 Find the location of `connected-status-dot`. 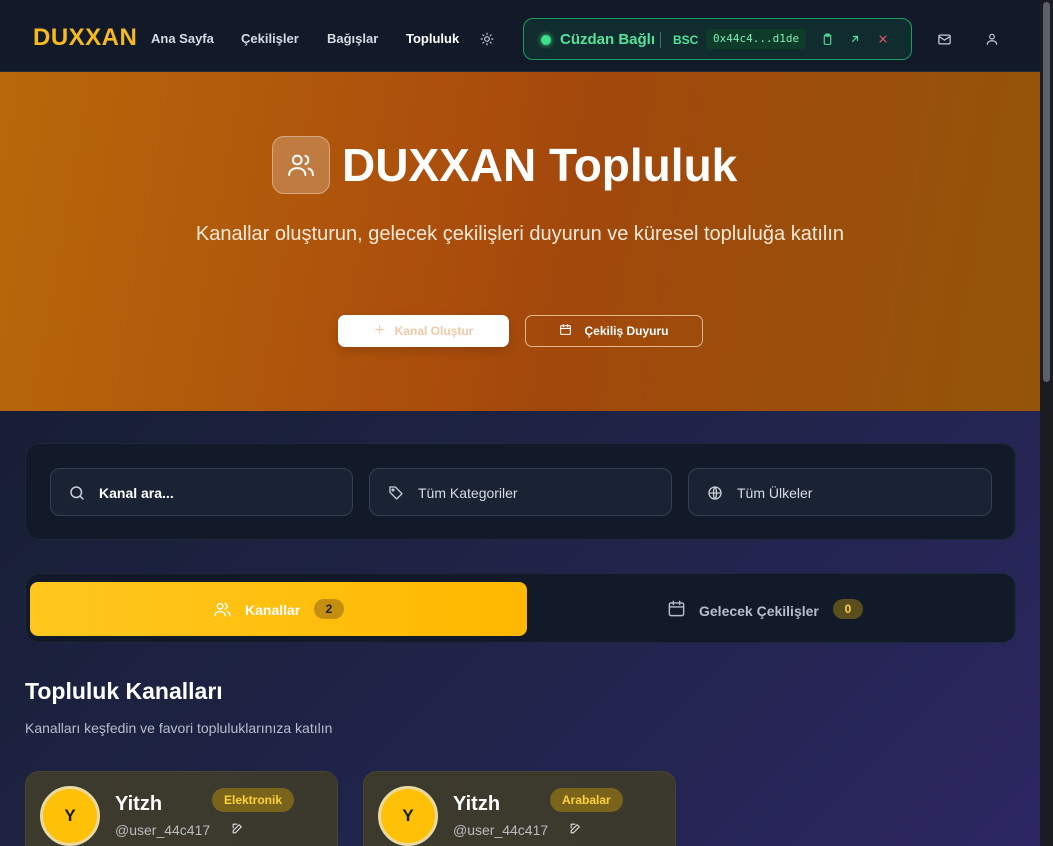

connected-status-dot is located at coordinates (546, 40).